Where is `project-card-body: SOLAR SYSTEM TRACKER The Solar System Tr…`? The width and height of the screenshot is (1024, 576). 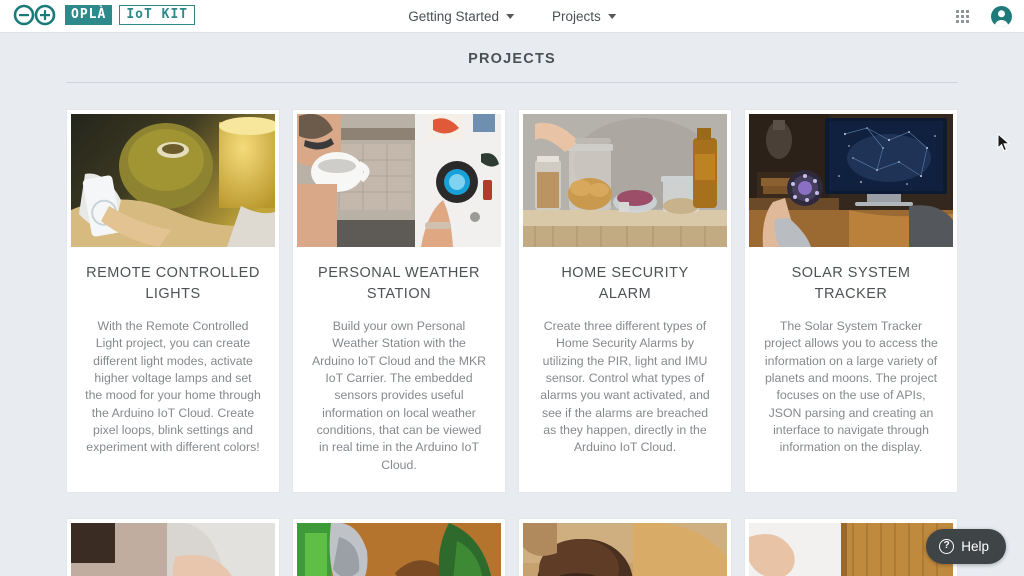 project-card-body: SOLAR SYSTEM TRACKER The Solar System Tr… is located at coordinates (851, 361).